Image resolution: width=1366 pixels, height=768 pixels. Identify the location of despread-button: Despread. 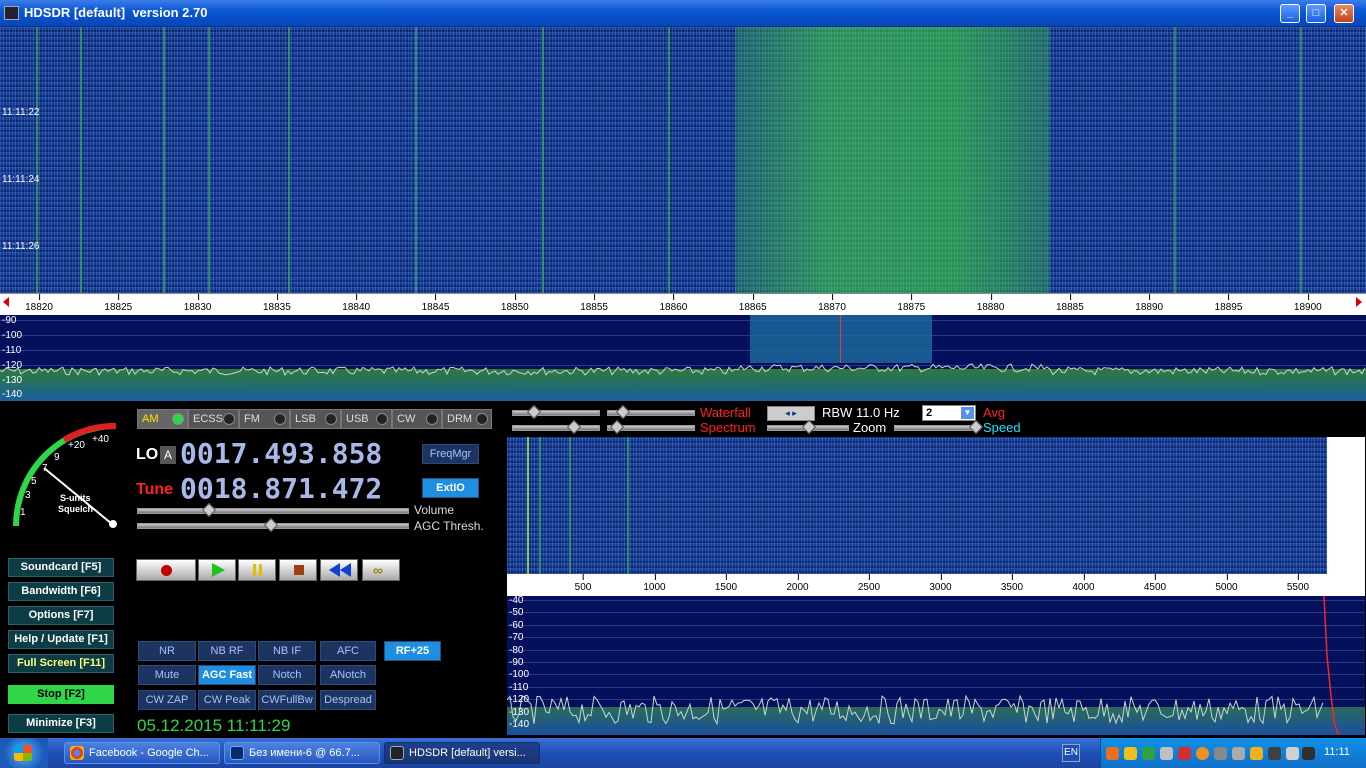
(348, 700).